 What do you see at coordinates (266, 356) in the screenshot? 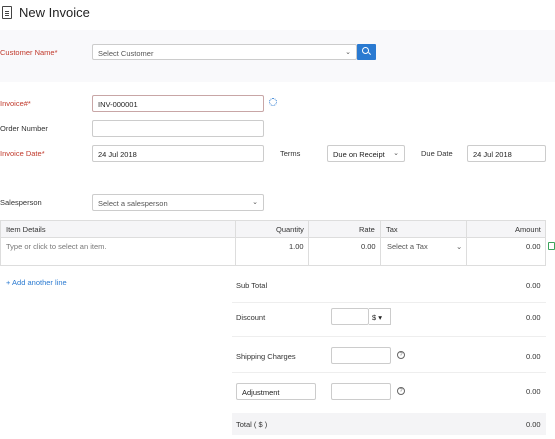
I see `shipping-charges-label: Shipping Charges` at bounding box center [266, 356].